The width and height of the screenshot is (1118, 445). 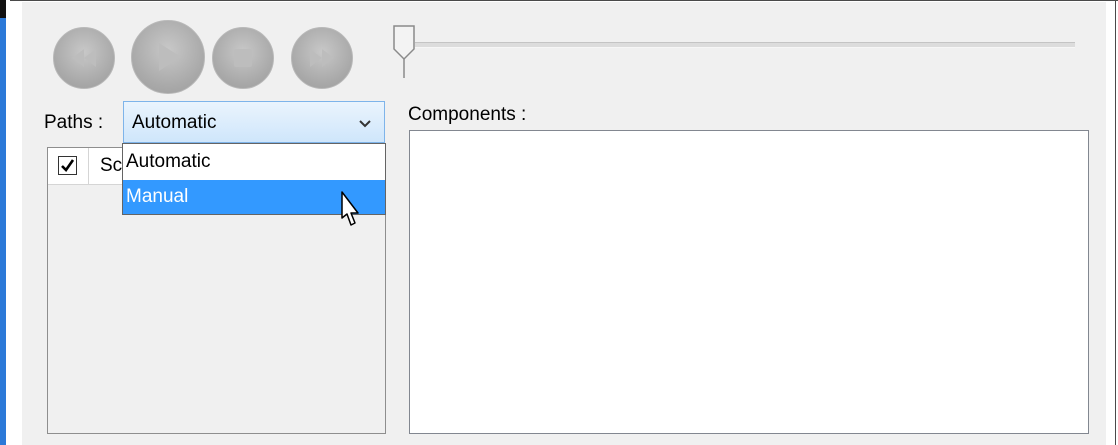 What do you see at coordinates (404, 52) in the screenshot?
I see `timeline-slider-thumb` at bounding box center [404, 52].